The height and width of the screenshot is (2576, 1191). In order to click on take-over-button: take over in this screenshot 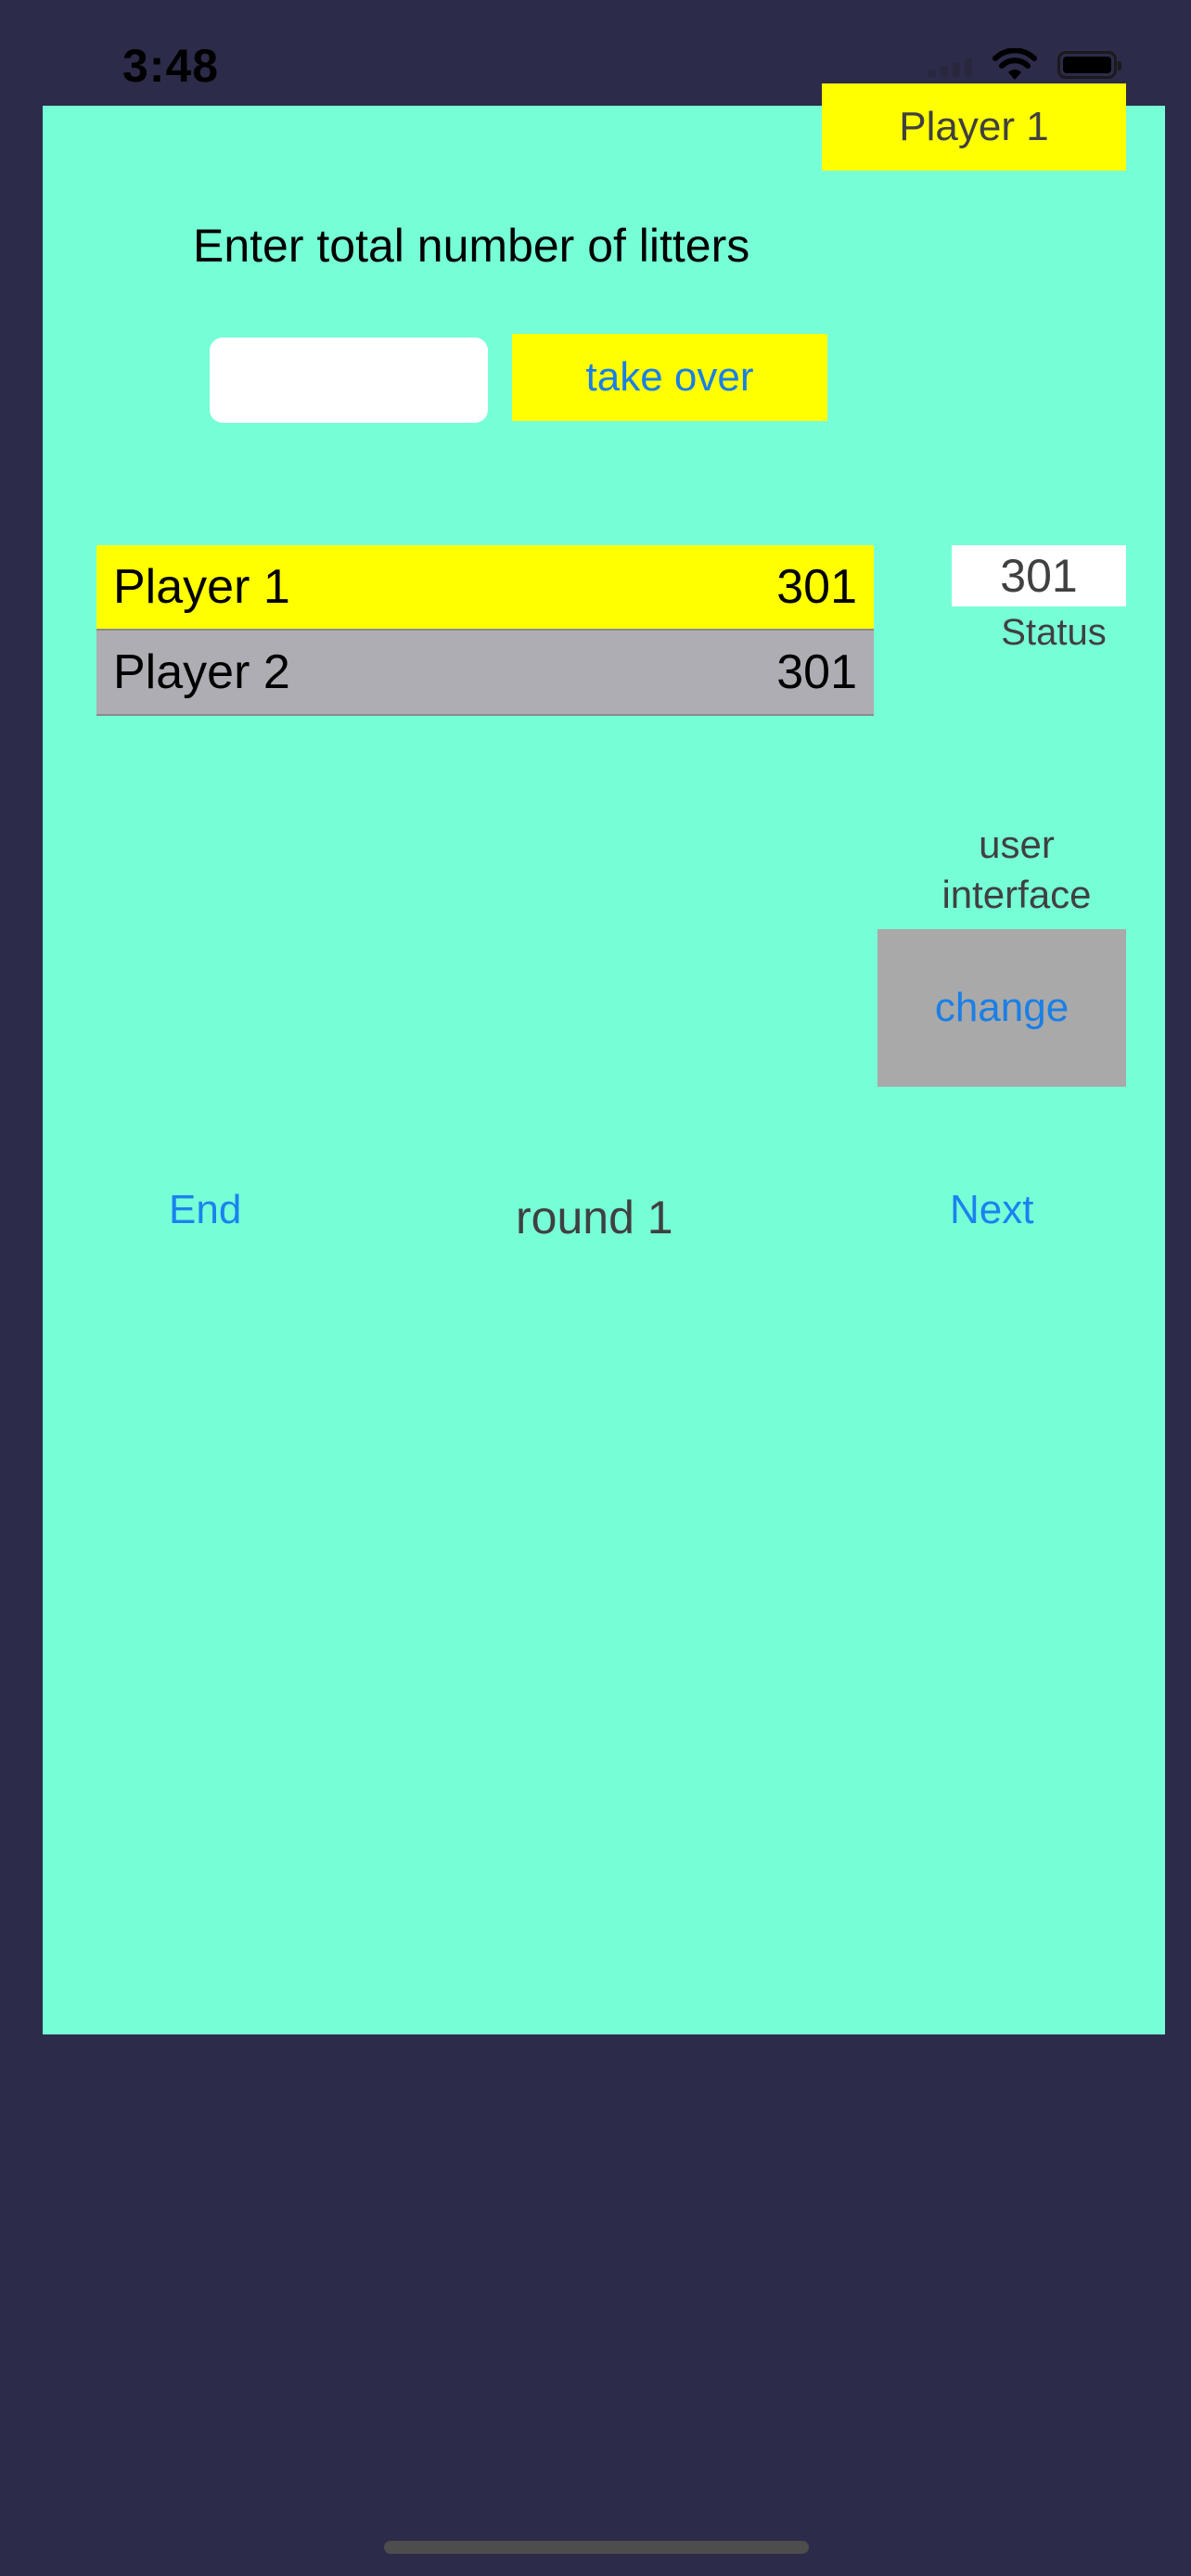, I will do `click(669, 378)`.